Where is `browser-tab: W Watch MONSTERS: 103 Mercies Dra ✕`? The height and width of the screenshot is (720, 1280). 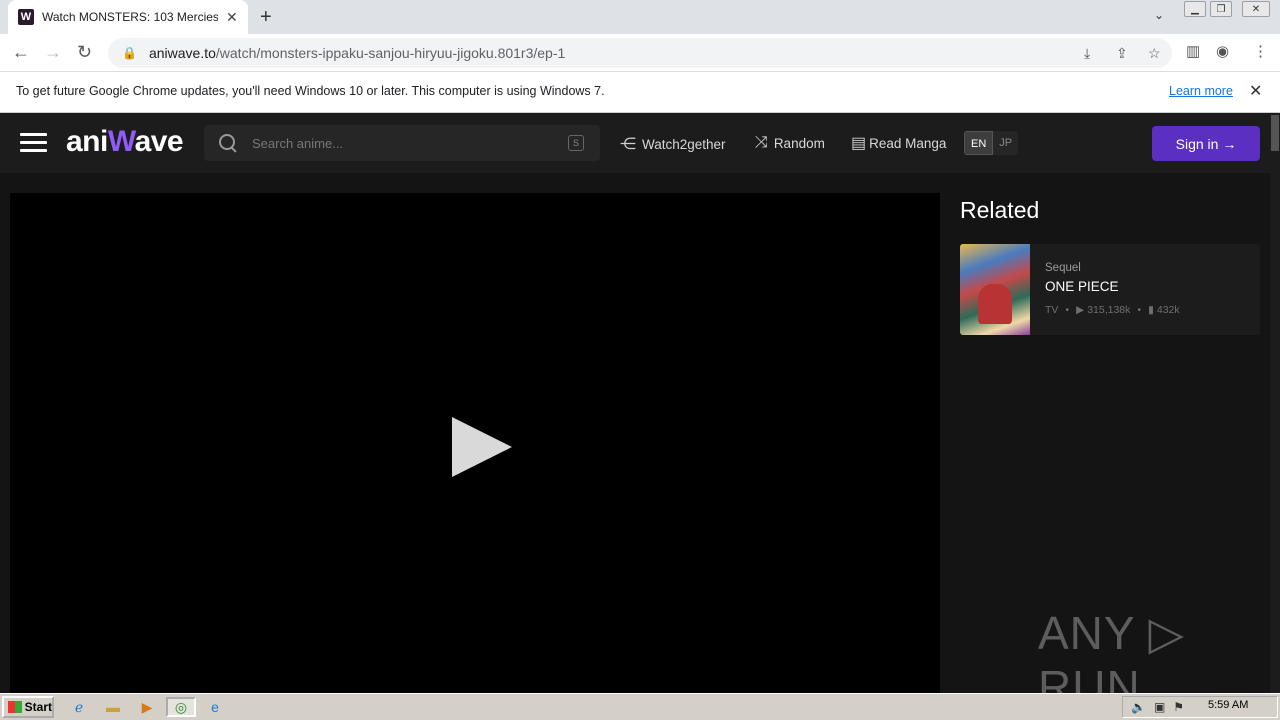
browser-tab: W Watch MONSTERS: 103 Mercies Dra ✕ is located at coordinates (128, 17).